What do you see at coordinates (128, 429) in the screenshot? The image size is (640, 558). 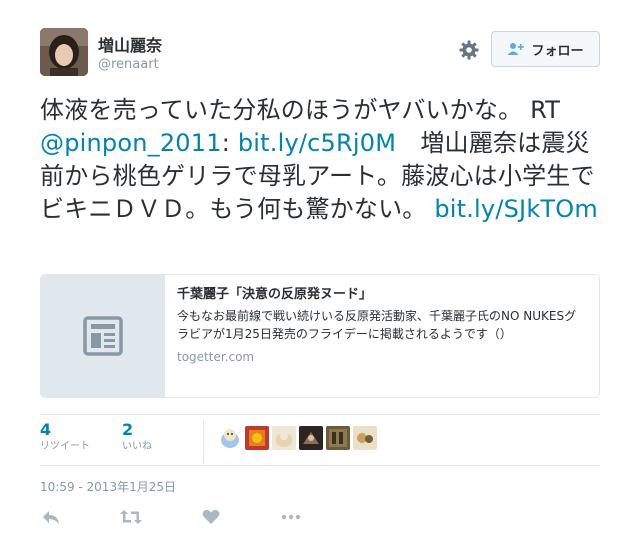 I see `like-count: 2` at bounding box center [128, 429].